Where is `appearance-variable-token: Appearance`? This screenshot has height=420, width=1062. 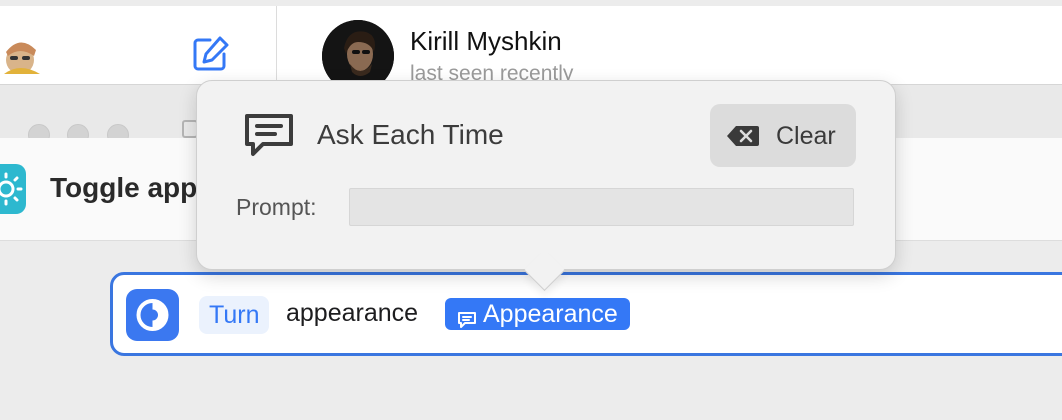 appearance-variable-token: Appearance is located at coordinates (537, 314).